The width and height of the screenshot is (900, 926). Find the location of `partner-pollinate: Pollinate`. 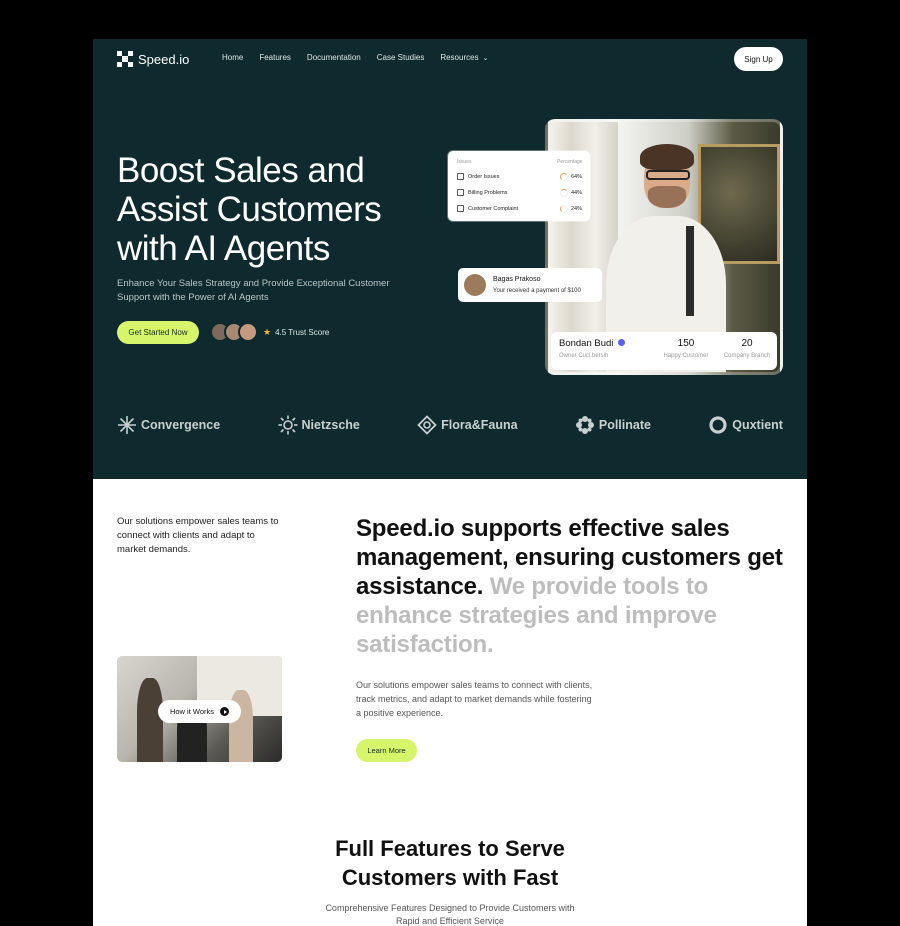

partner-pollinate: Pollinate is located at coordinates (613, 425).